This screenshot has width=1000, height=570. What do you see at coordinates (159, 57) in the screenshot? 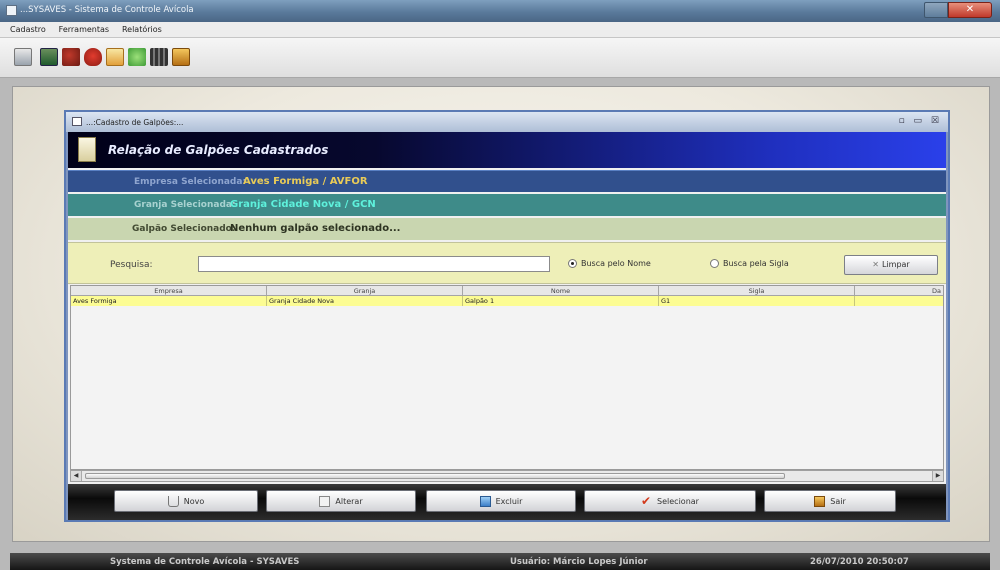
I see `grid-icon` at bounding box center [159, 57].